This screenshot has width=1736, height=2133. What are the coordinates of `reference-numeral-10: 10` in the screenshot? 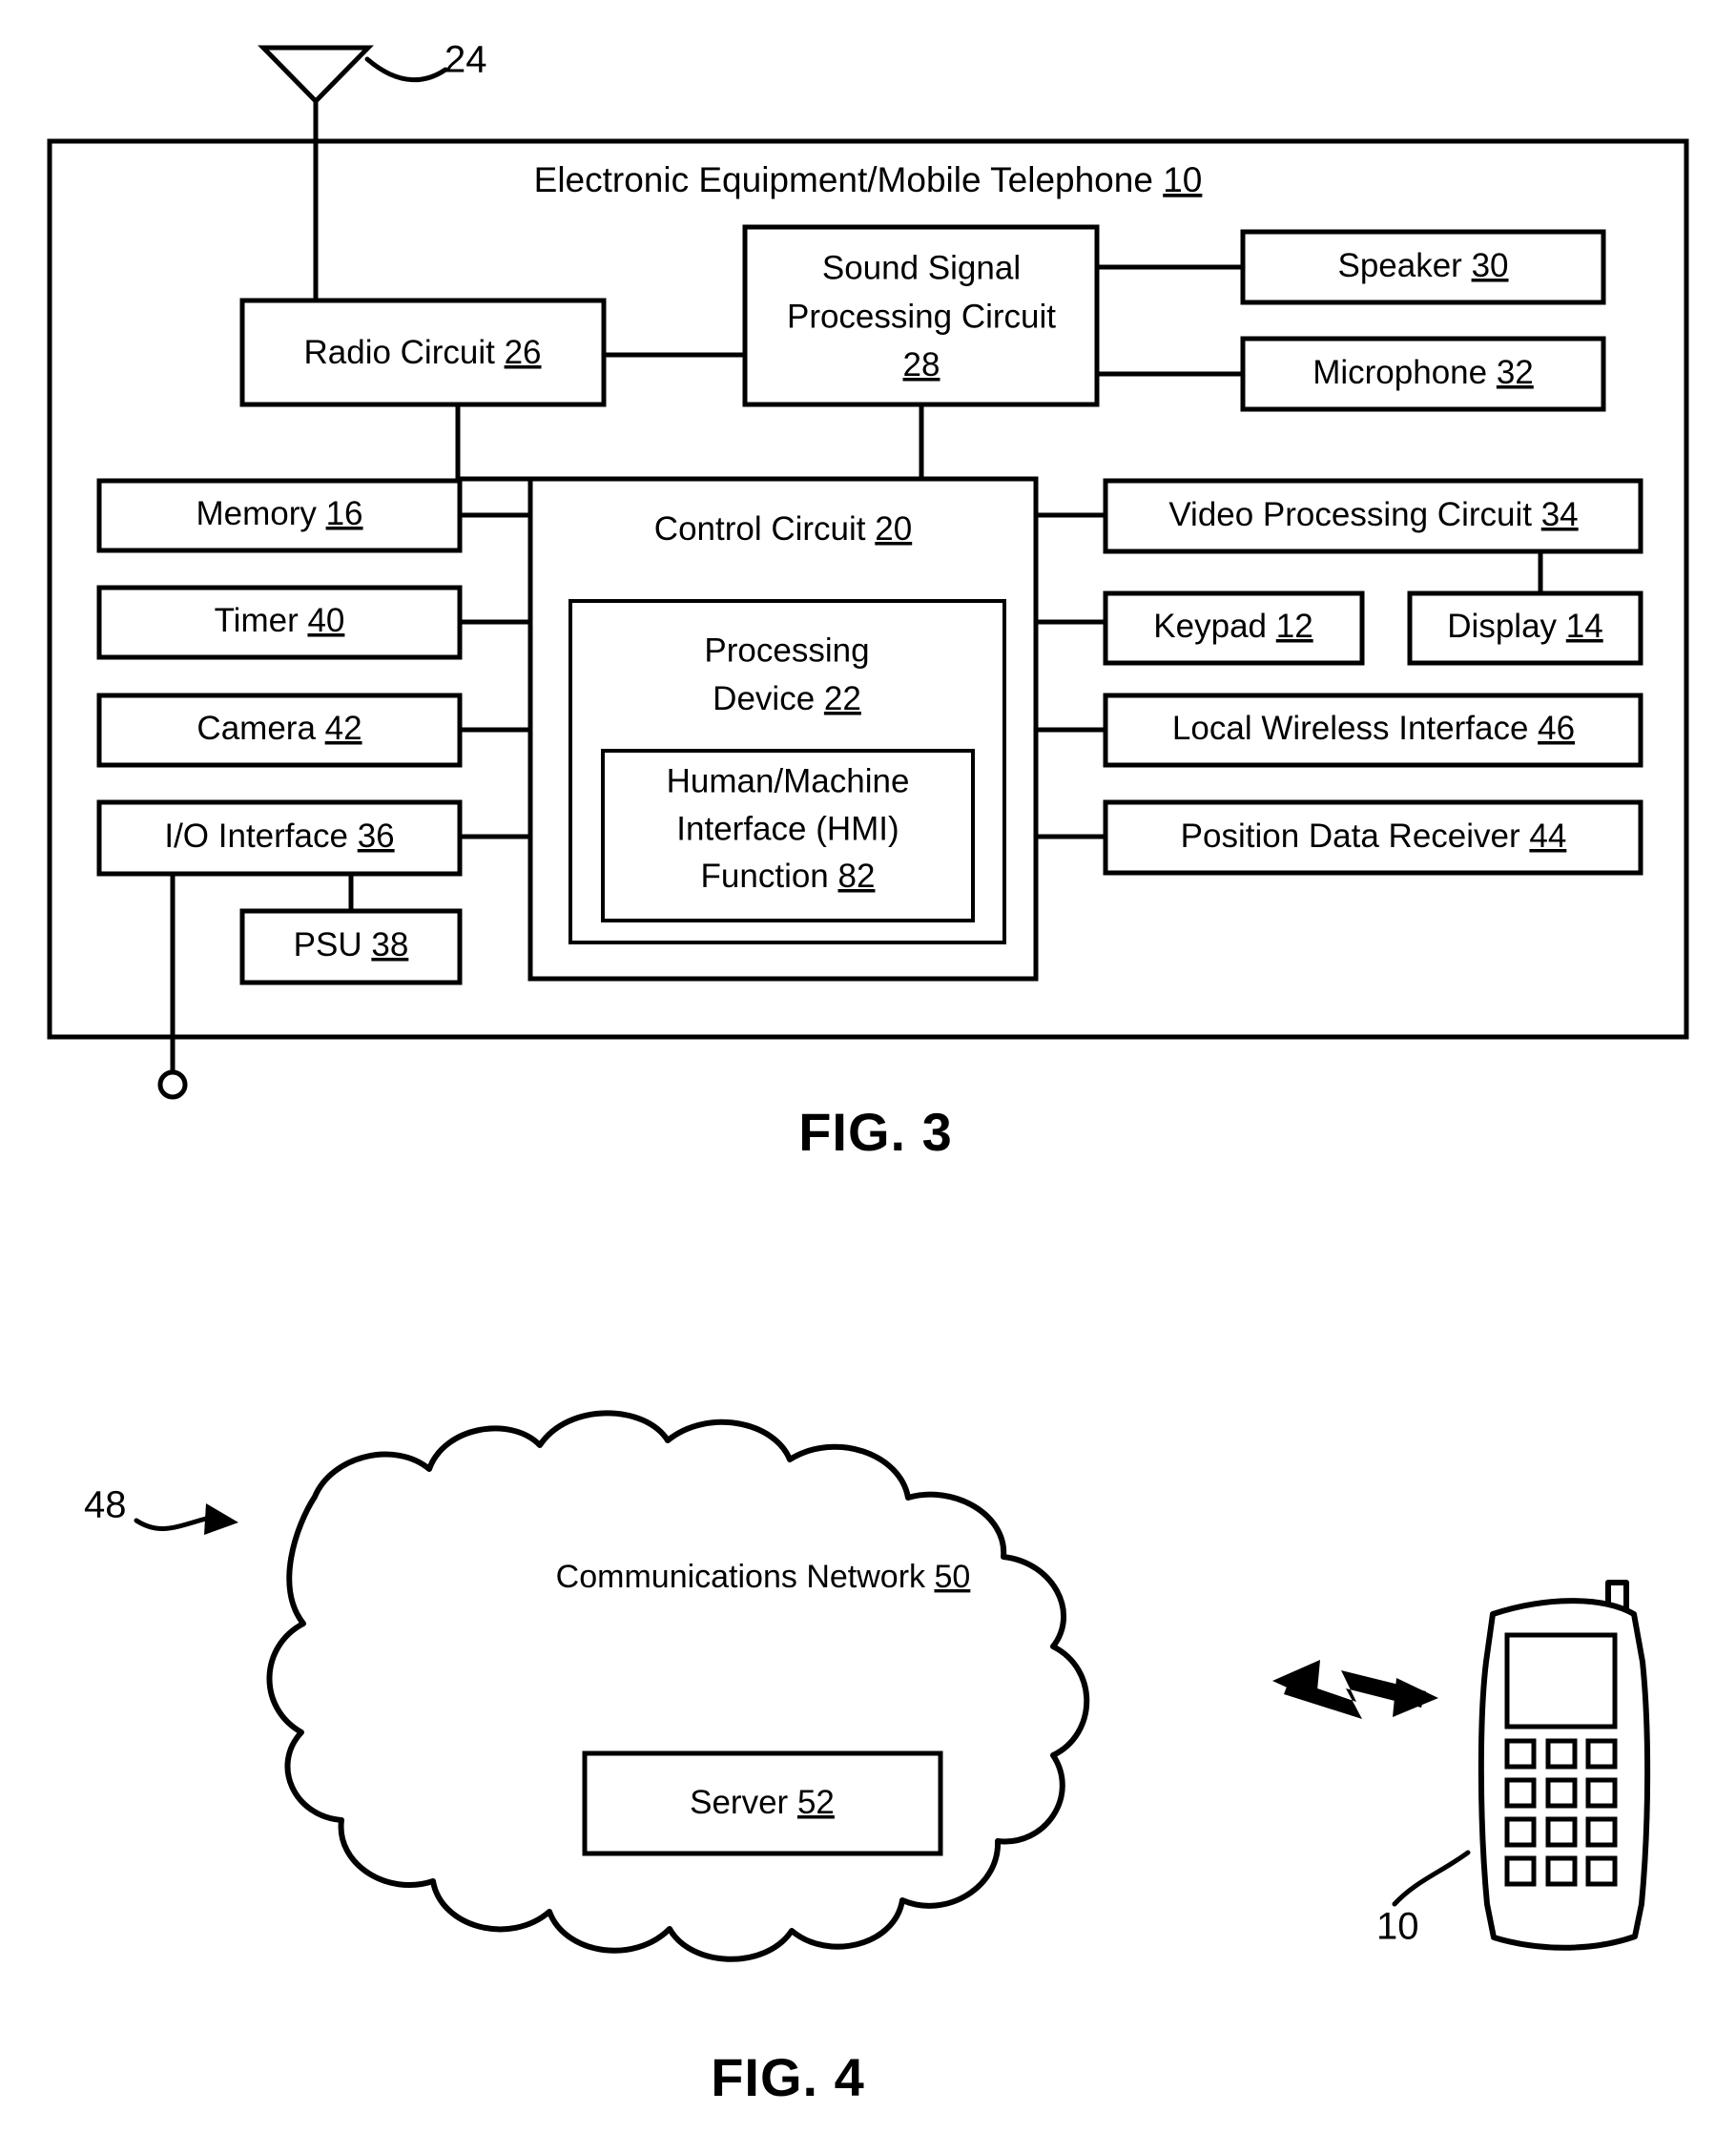 It's located at (1397, 1927).